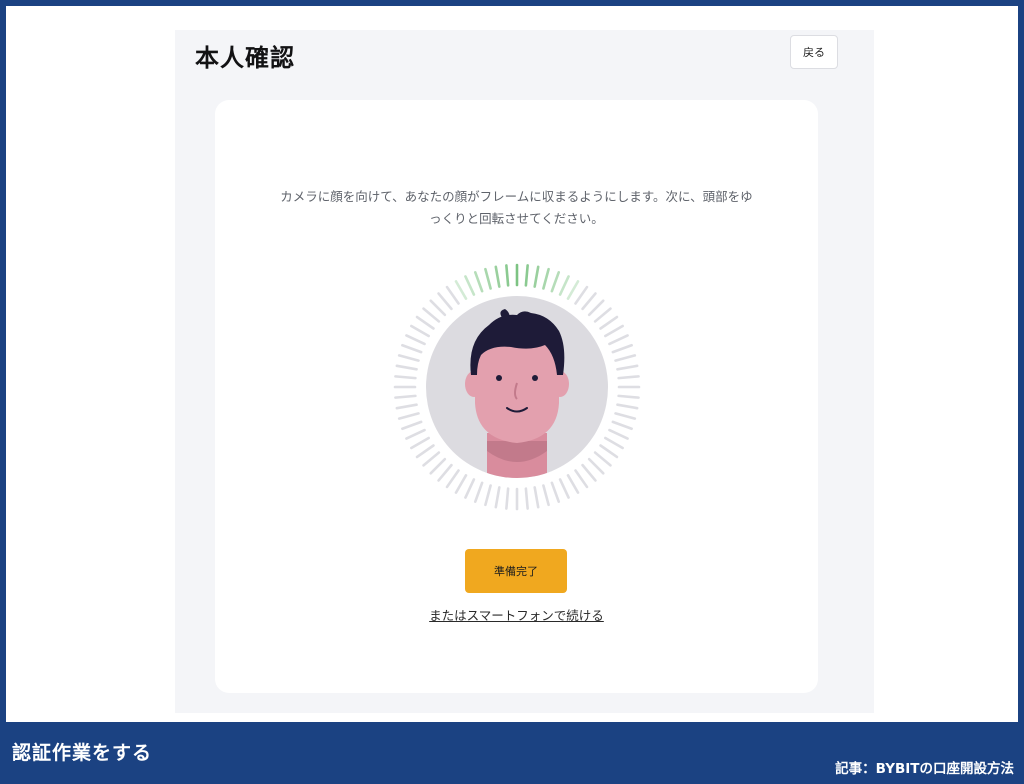 The image size is (1024, 784). Describe the element at coordinates (245, 58) in the screenshot. I see `page-title: 本人確認` at that location.